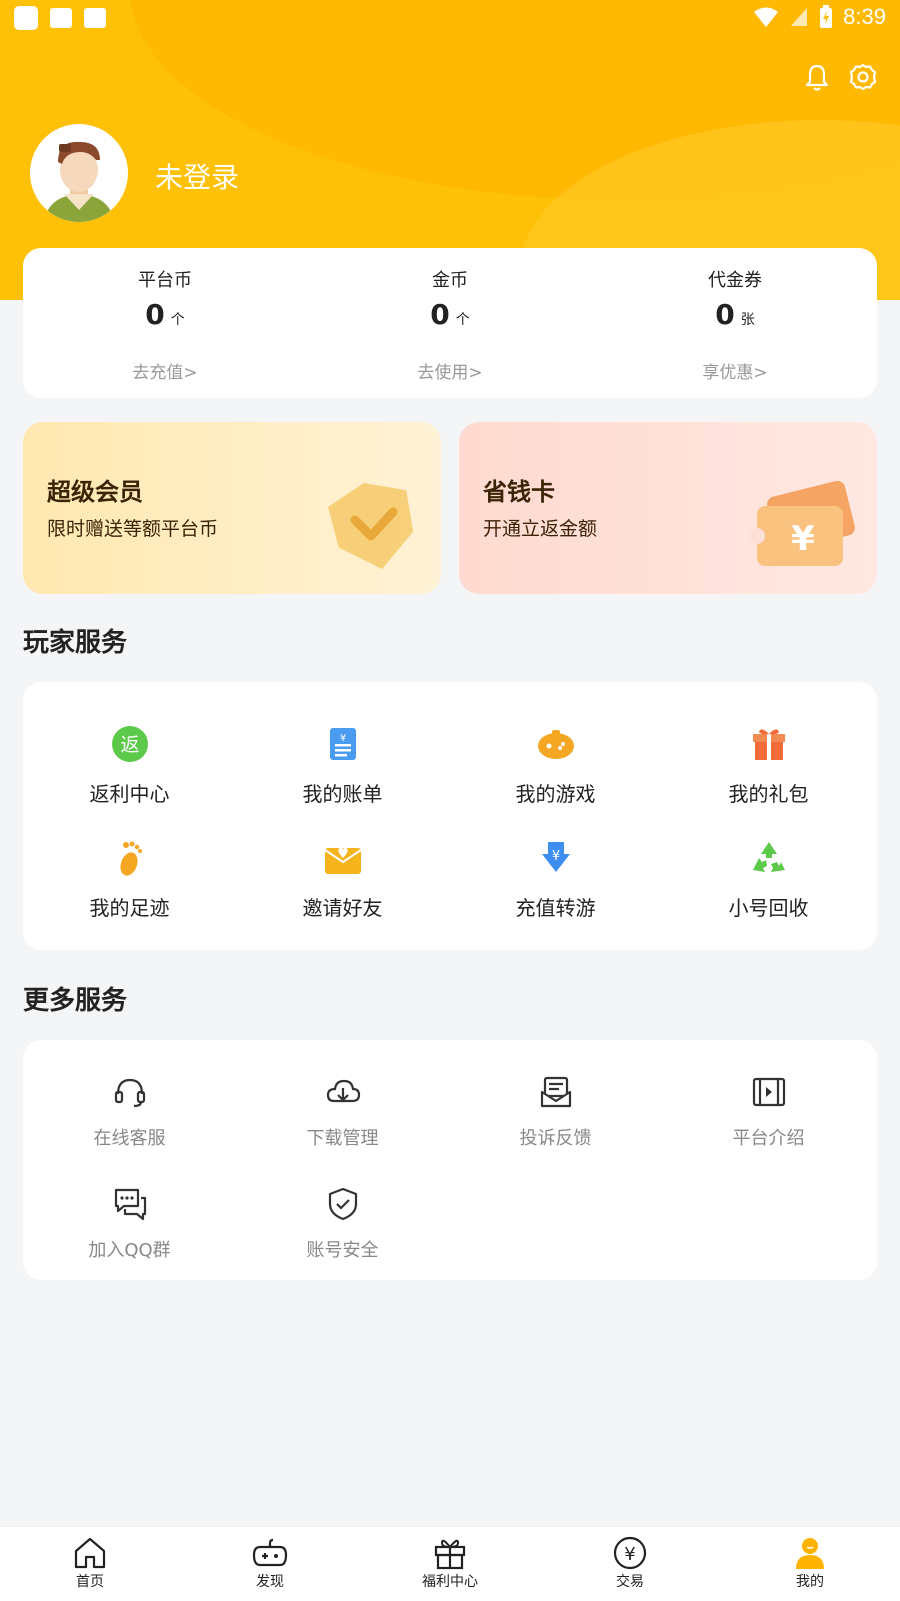 The width and height of the screenshot is (900, 1601). I want to click on yen-icon: ¥, so click(630, 1553).